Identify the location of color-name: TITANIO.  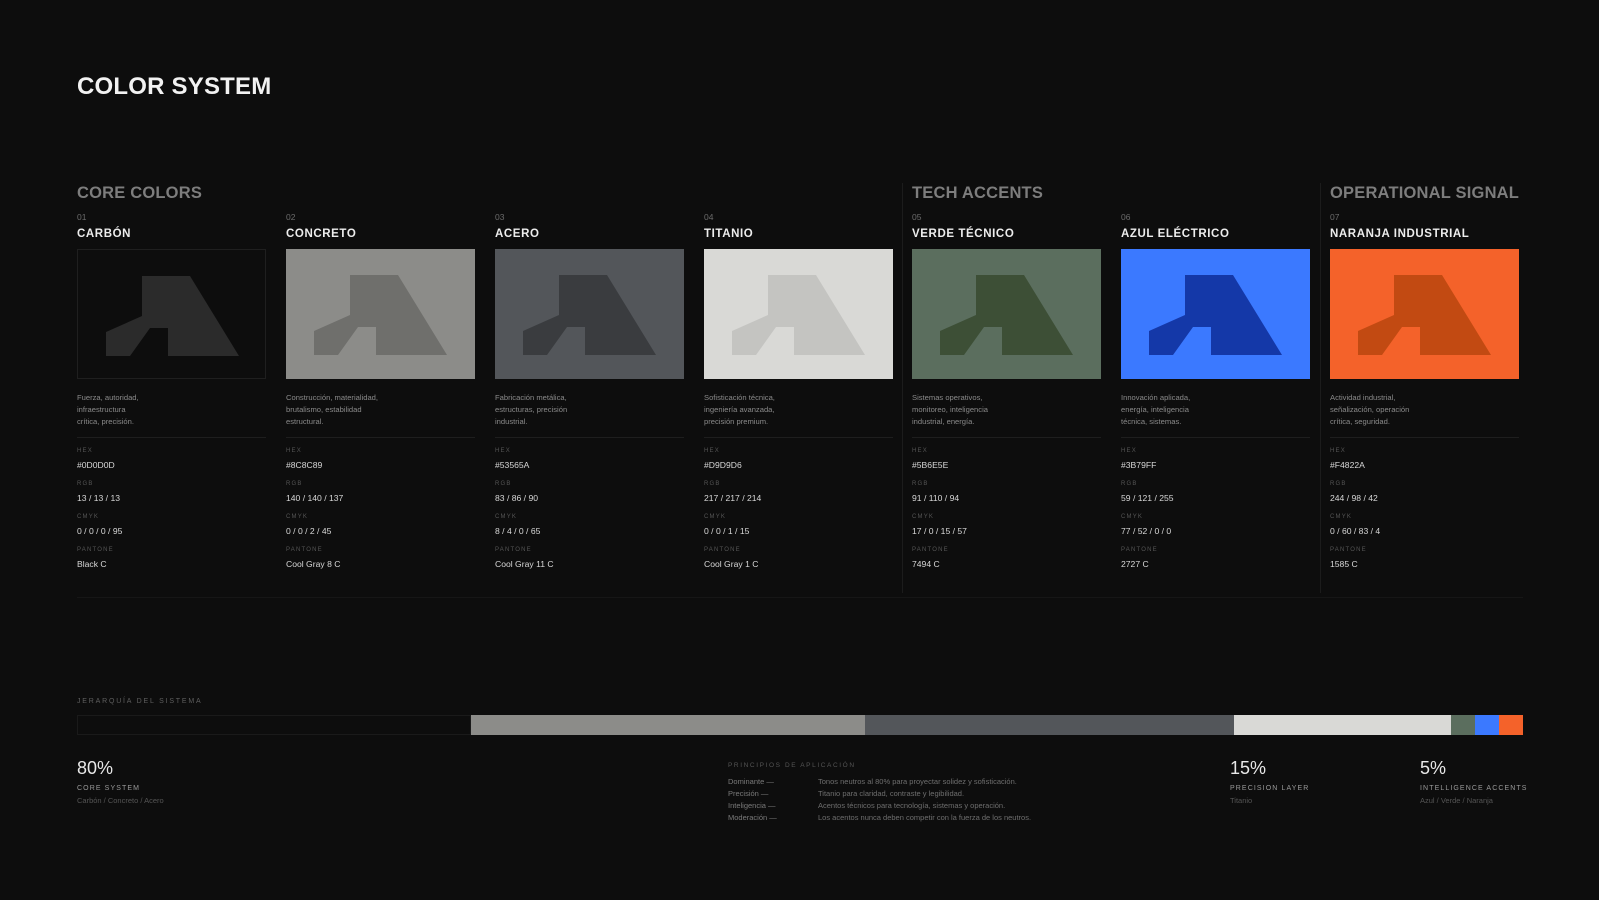
(729, 234).